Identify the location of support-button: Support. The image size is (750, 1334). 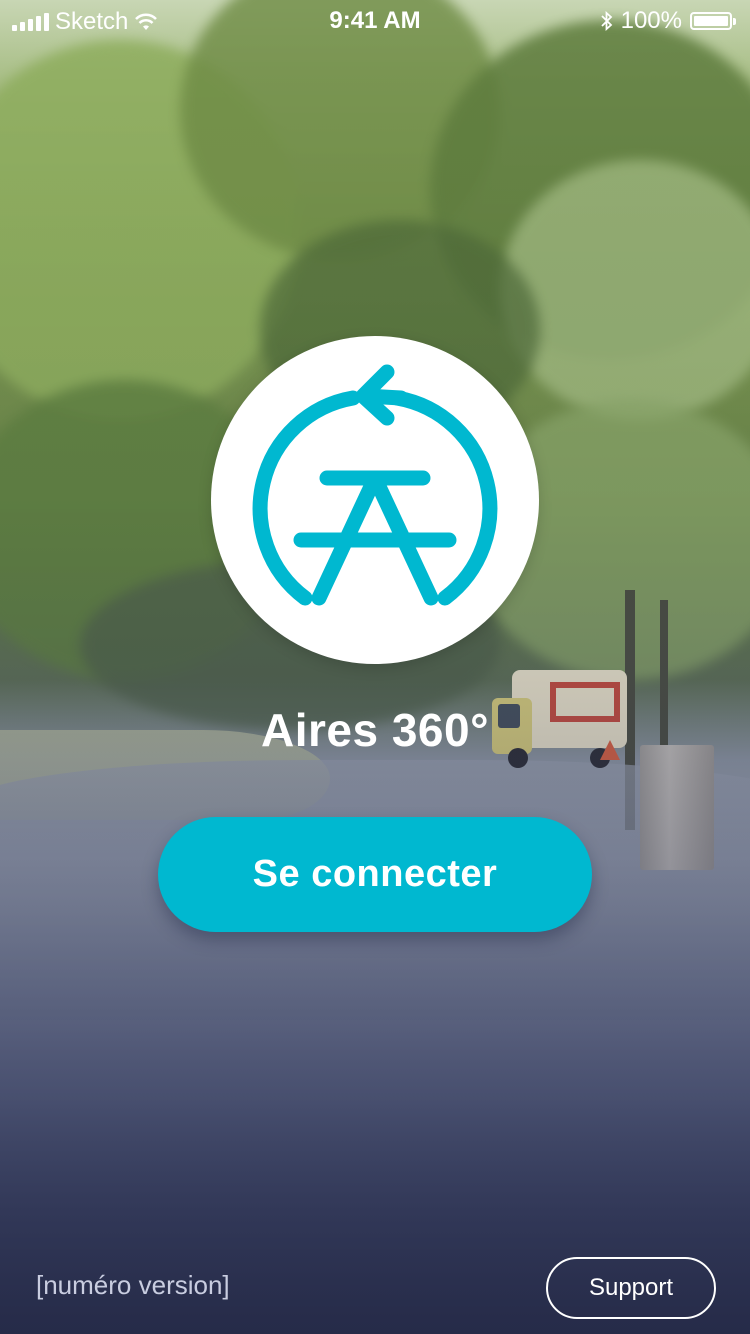
(631, 1288).